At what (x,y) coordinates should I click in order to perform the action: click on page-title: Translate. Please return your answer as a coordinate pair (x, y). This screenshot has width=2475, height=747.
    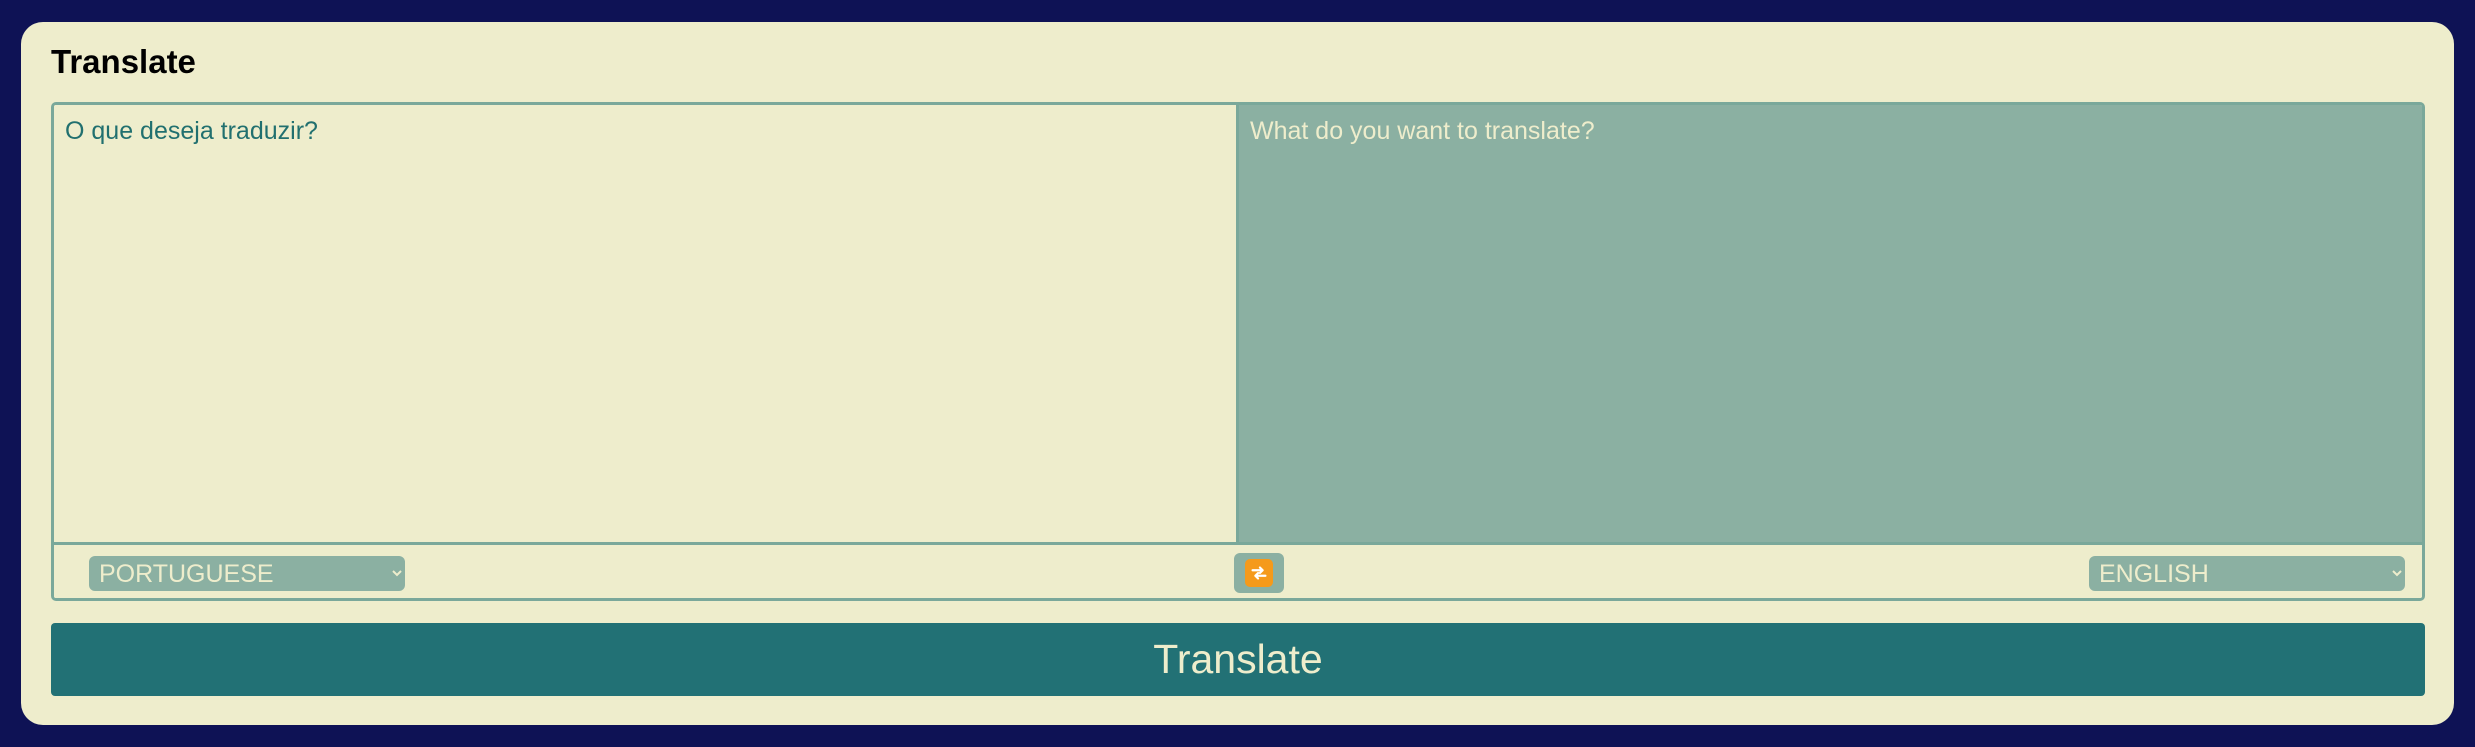
    Looking at the image, I should click on (123, 61).